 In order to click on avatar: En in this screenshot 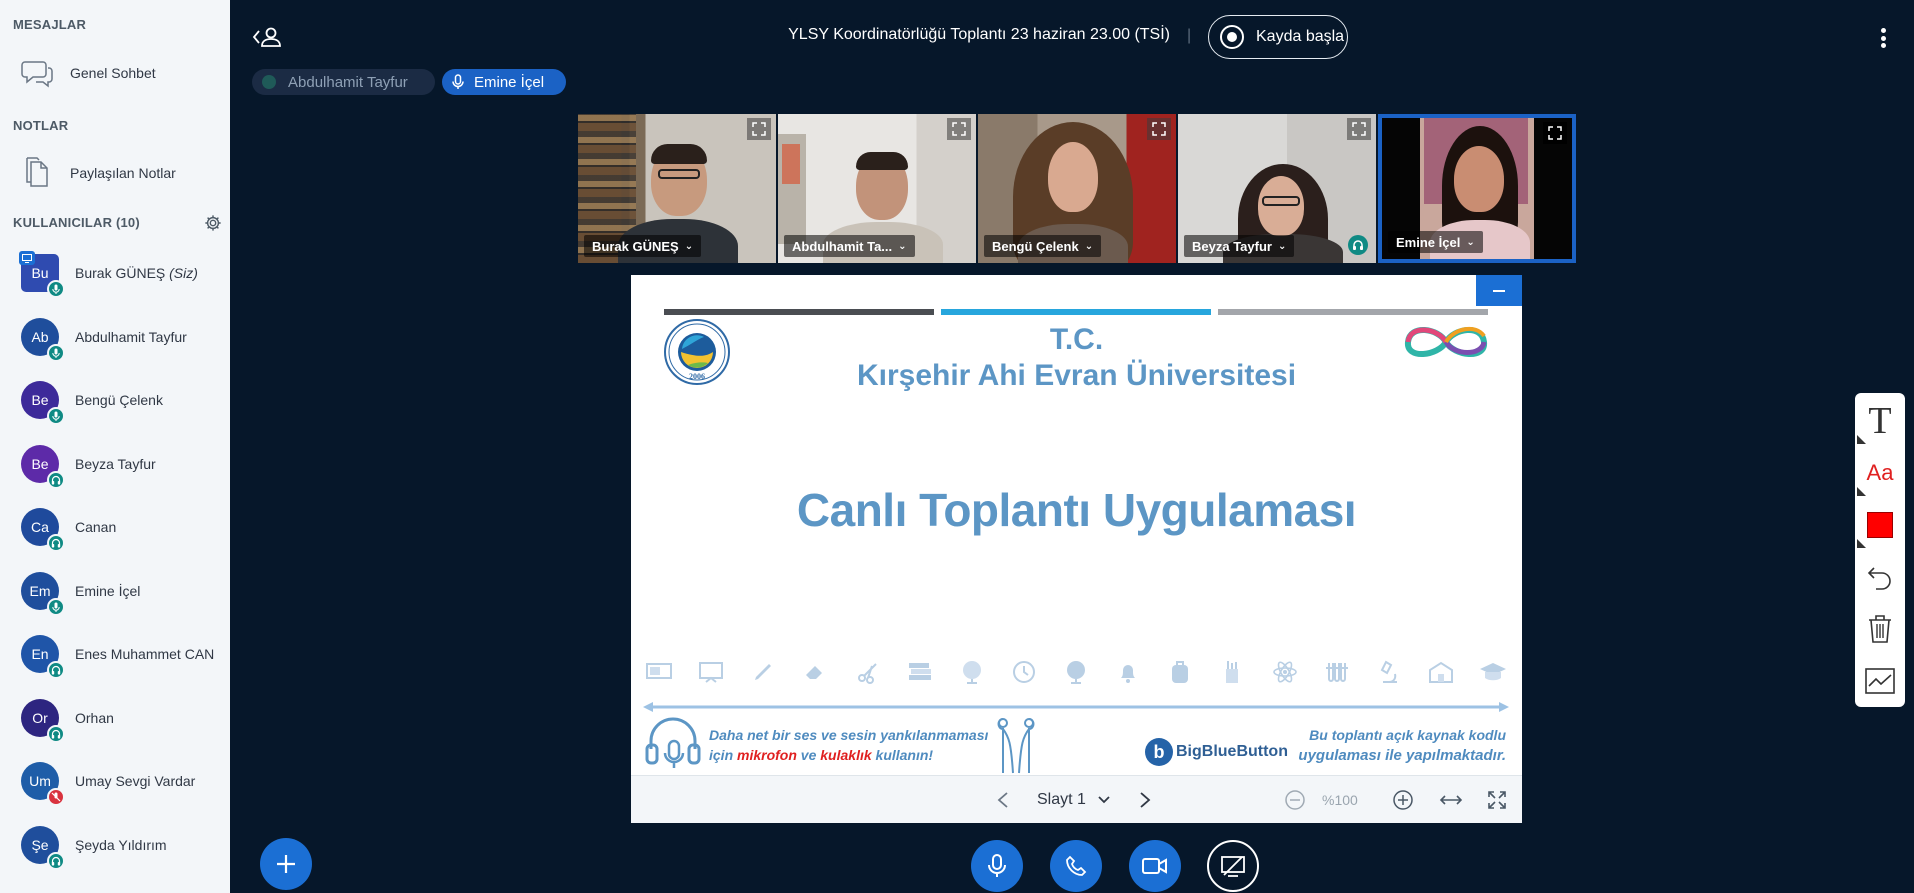, I will do `click(43, 657)`.